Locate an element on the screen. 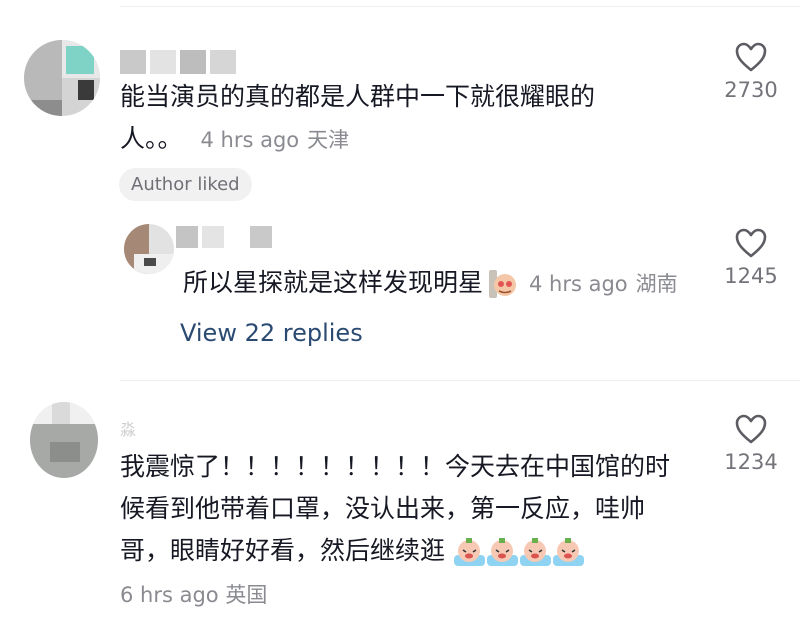 This screenshot has width=800, height=618. author-liked-badge: Author liked is located at coordinates (185, 184).